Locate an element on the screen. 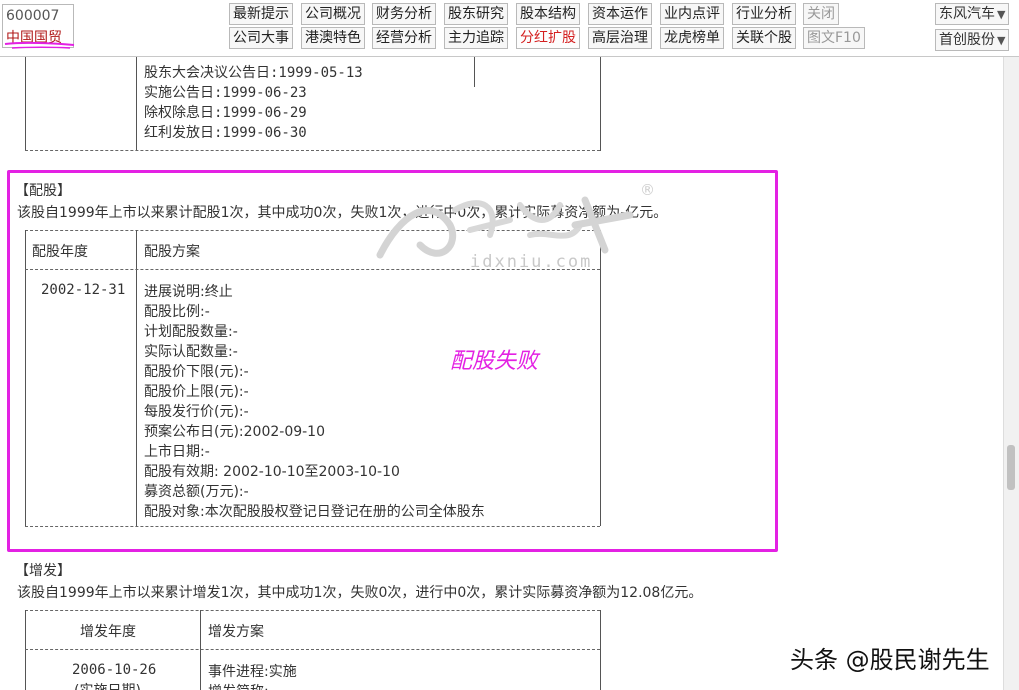 This screenshot has width=1019, height=690. issue-plan-item: 增发简称: is located at coordinates (238, 685).